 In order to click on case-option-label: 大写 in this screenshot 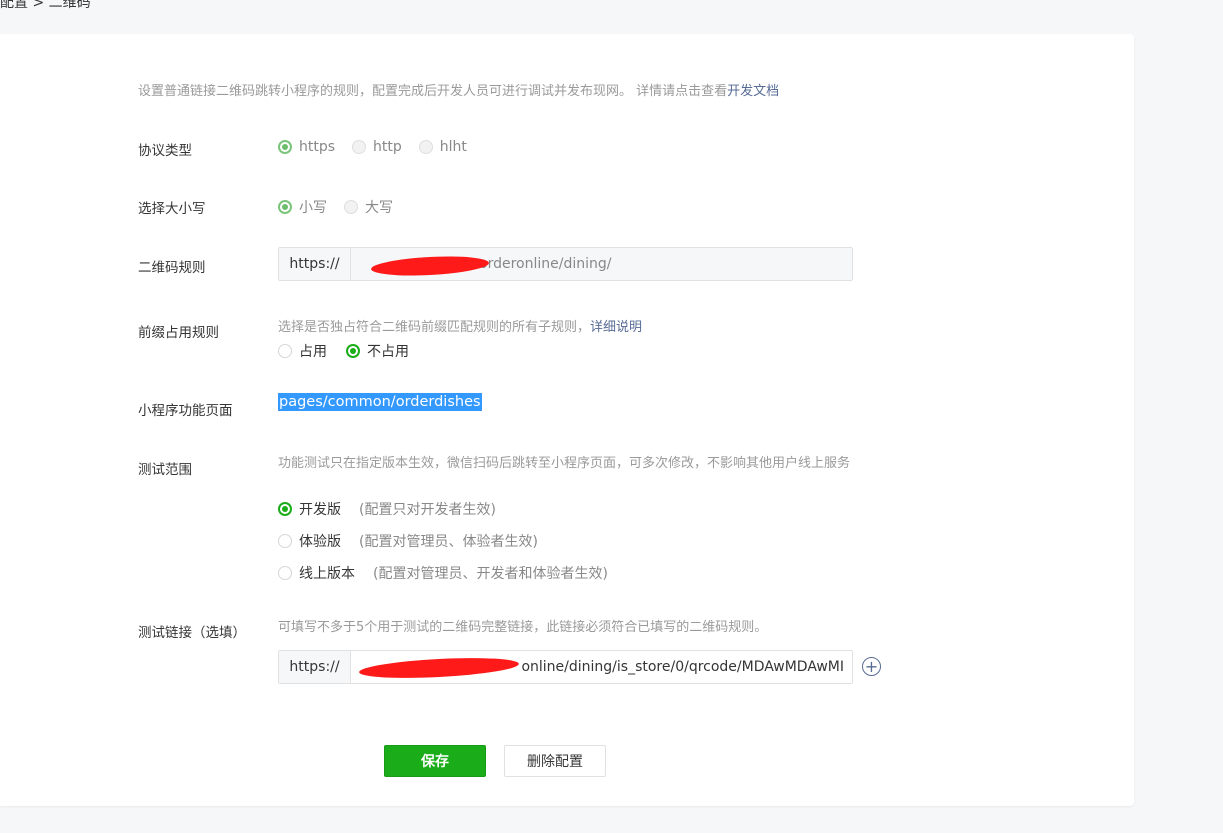, I will do `click(379, 208)`.